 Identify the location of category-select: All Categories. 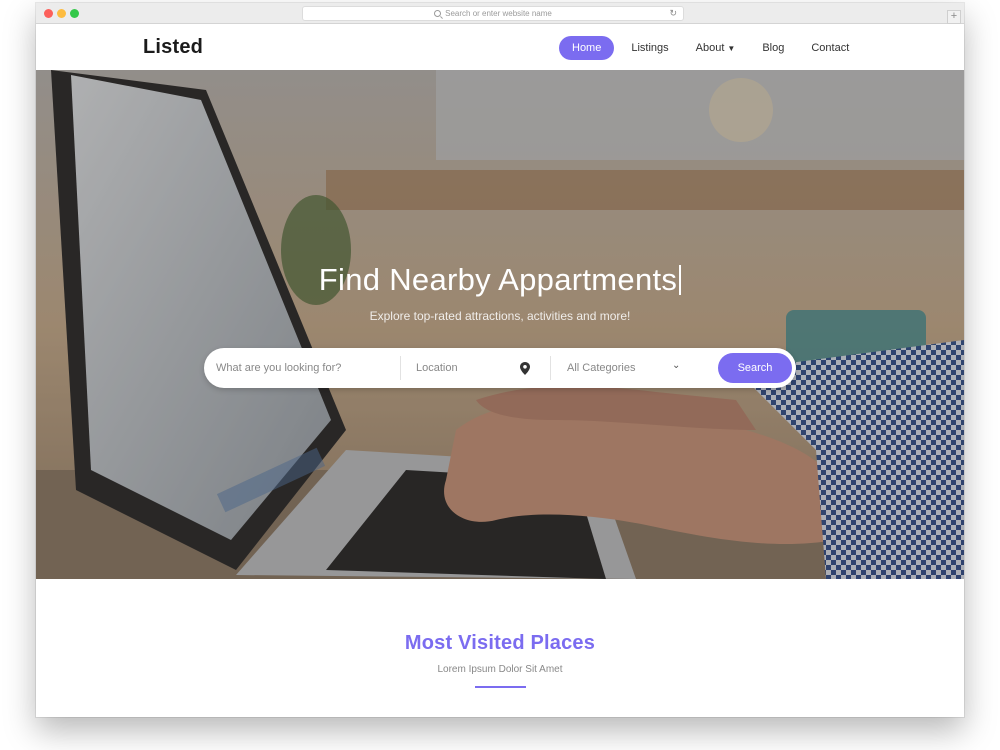
(622, 368).